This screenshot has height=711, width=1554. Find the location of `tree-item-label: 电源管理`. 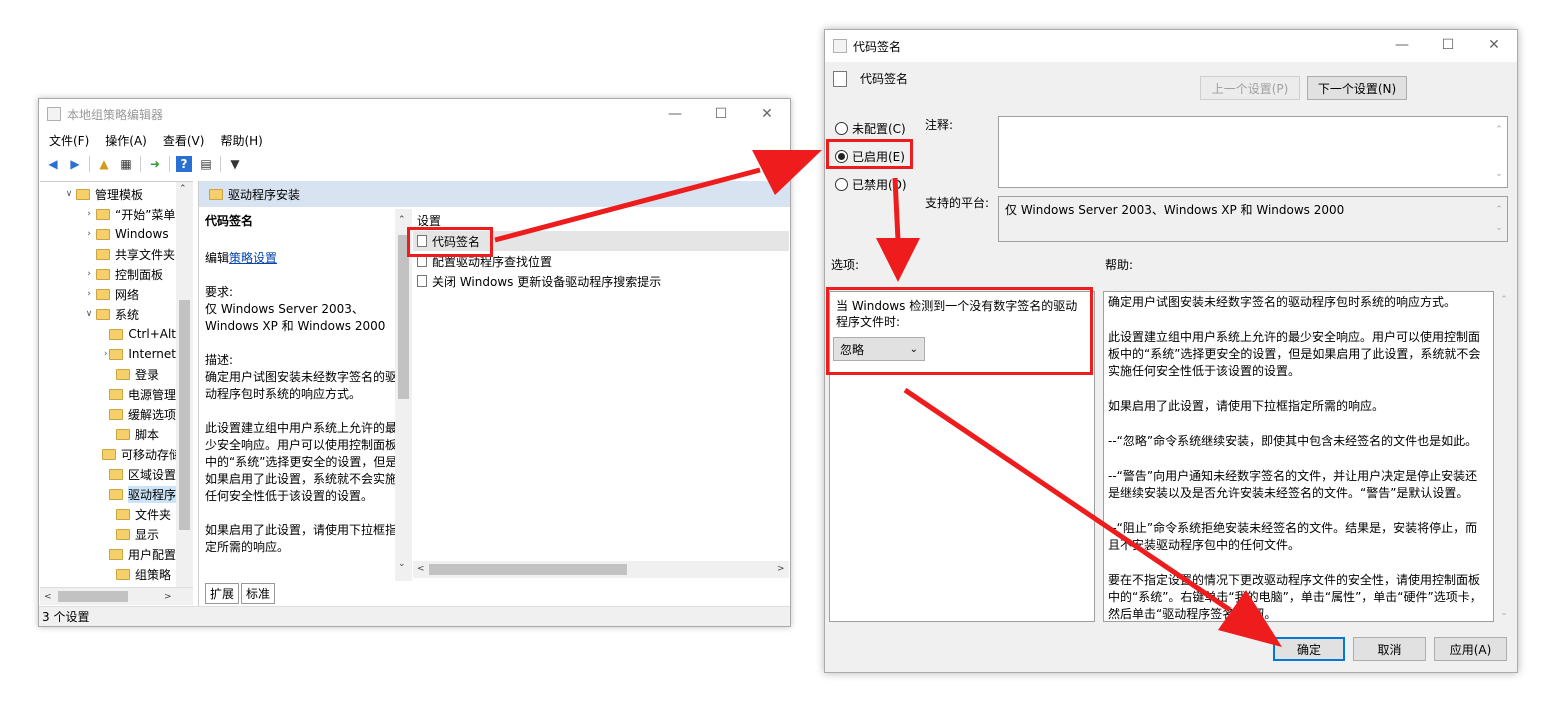

tree-item-label: 电源管理 is located at coordinates (151, 394).